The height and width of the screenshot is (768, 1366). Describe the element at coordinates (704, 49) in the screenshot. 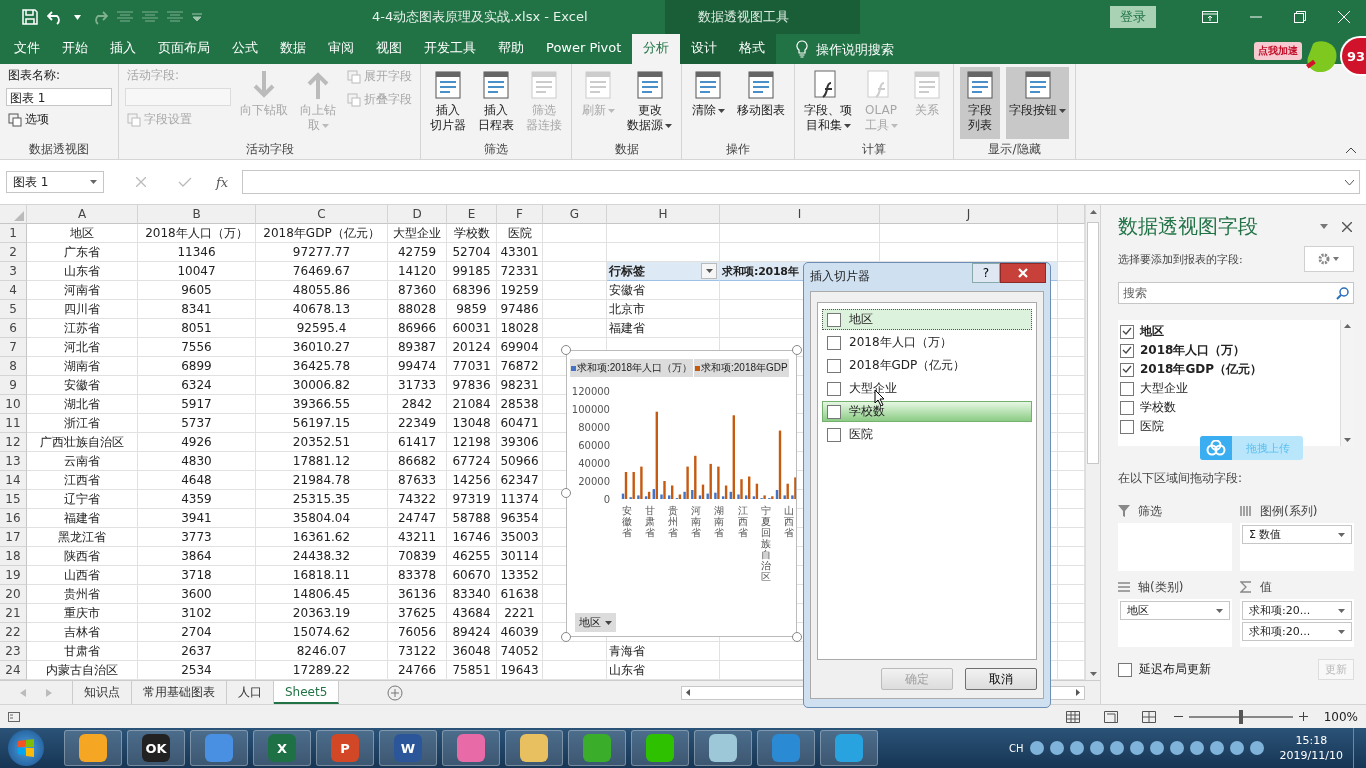

I see `menu-tab: 设计` at that location.